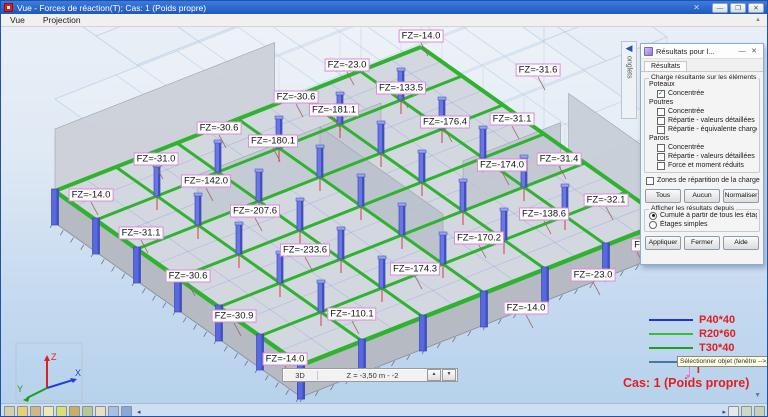 Image resolution: width=768 pixels, height=417 pixels. I want to click on checkbox-poutres-concentree: Concentrée, so click(702, 111).